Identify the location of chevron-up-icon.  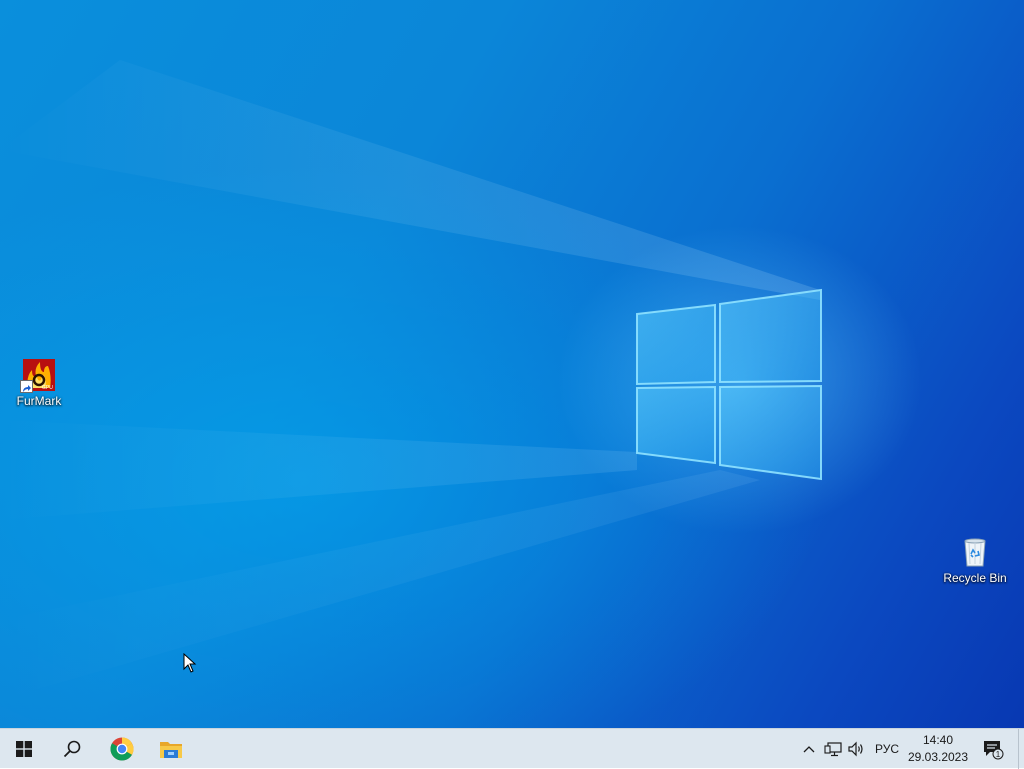
(809, 749).